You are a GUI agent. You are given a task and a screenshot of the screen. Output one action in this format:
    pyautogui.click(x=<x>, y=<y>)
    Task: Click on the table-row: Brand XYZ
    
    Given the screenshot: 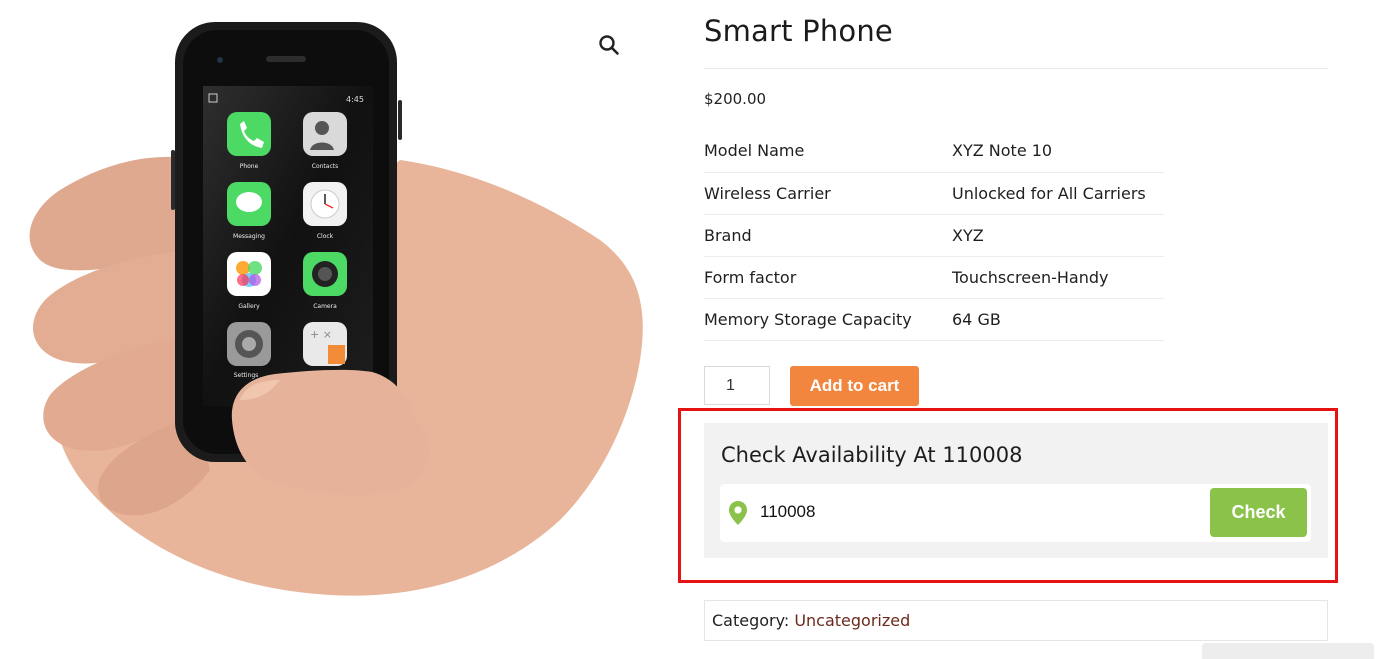 What is the action you would take?
    pyautogui.click(x=934, y=235)
    